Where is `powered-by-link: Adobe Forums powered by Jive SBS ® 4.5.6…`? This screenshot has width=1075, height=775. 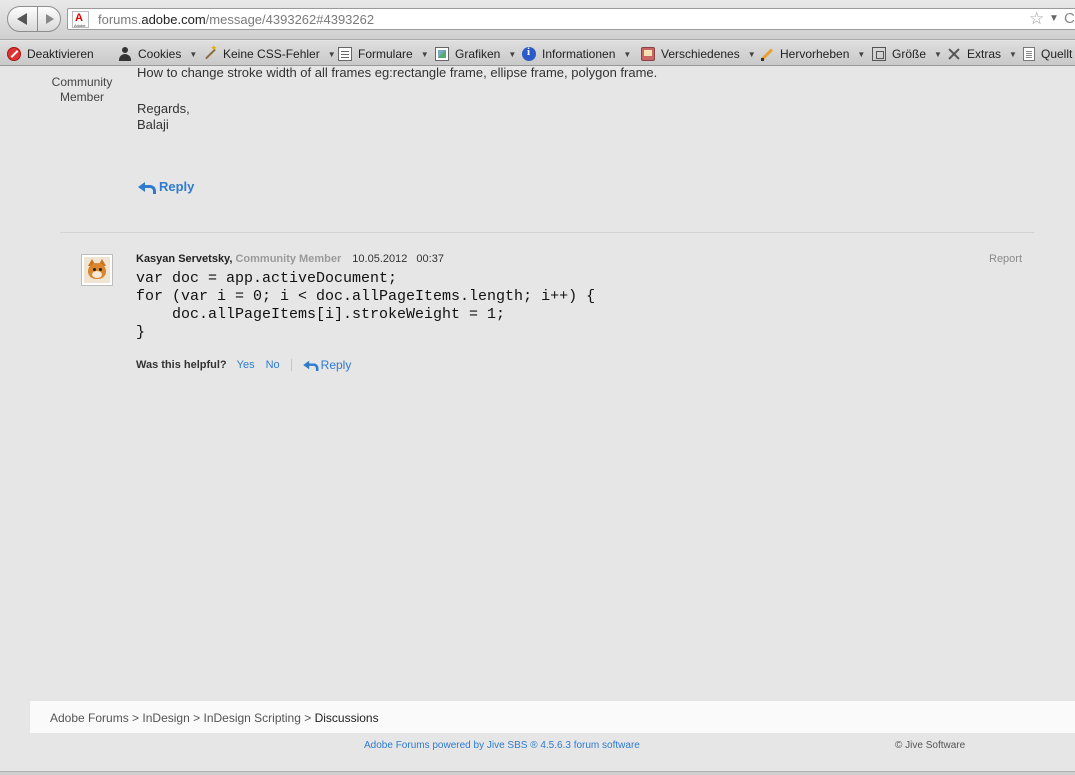
powered-by-link: Adobe Forums powered by Jive SBS ® 4.5.6… is located at coordinates (502, 745).